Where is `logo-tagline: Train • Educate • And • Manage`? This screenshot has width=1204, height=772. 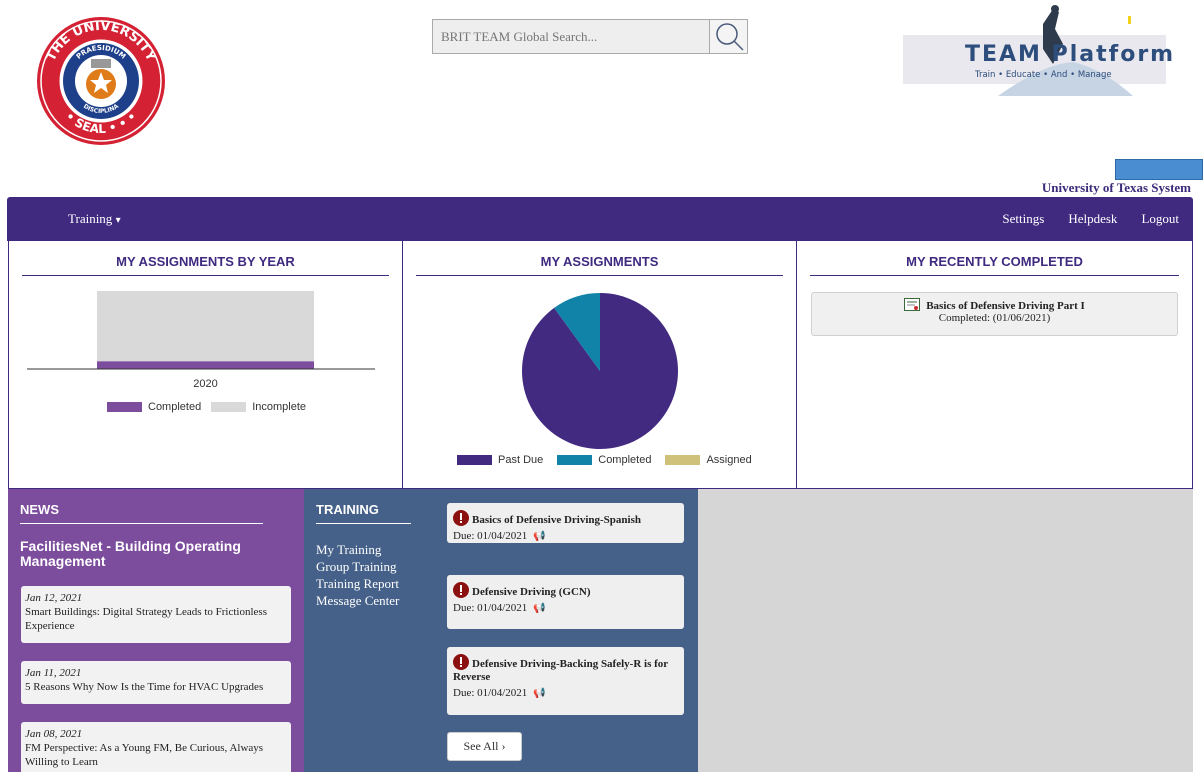
logo-tagline: Train • Educate • And • Manage is located at coordinates (1043, 75).